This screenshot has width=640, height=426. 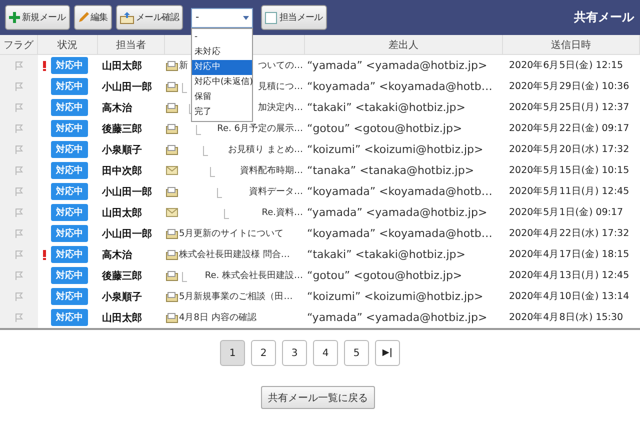 What do you see at coordinates (93, 17) in the screenshot?
I see `toolbar-button: 編集` at bounding box center [93, 17].